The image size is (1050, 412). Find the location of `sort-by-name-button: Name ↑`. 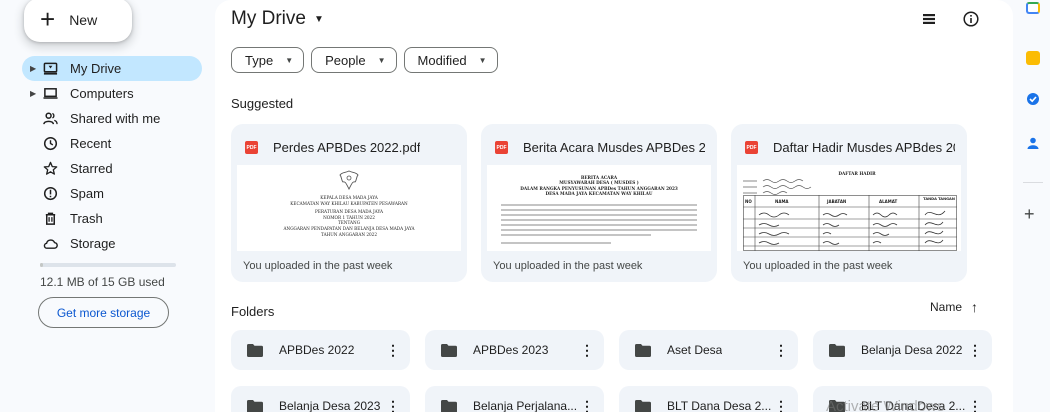

sort-by-name-button: Name ↑ is located at coordinates (954, 307).